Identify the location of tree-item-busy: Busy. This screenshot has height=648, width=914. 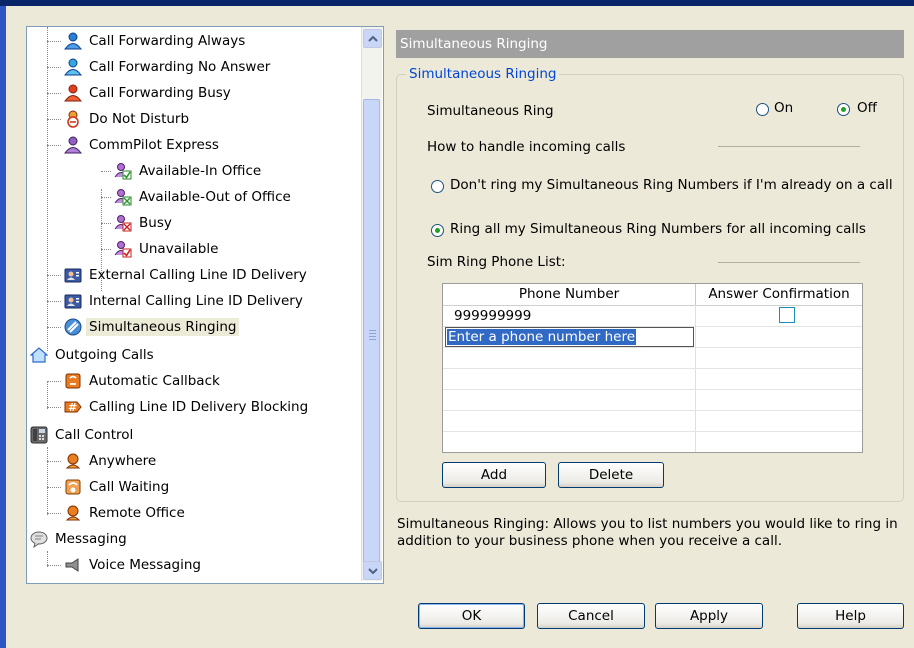
(138, 223).